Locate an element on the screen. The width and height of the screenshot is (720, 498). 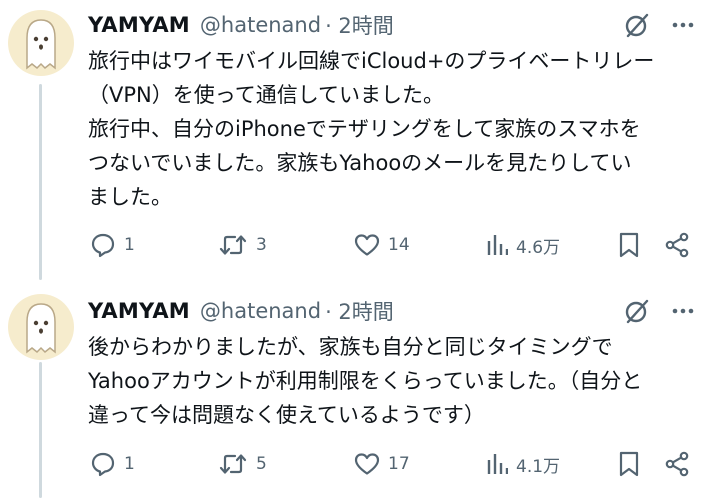
views-count: 4.6万 is located at coordinates (538, 247).